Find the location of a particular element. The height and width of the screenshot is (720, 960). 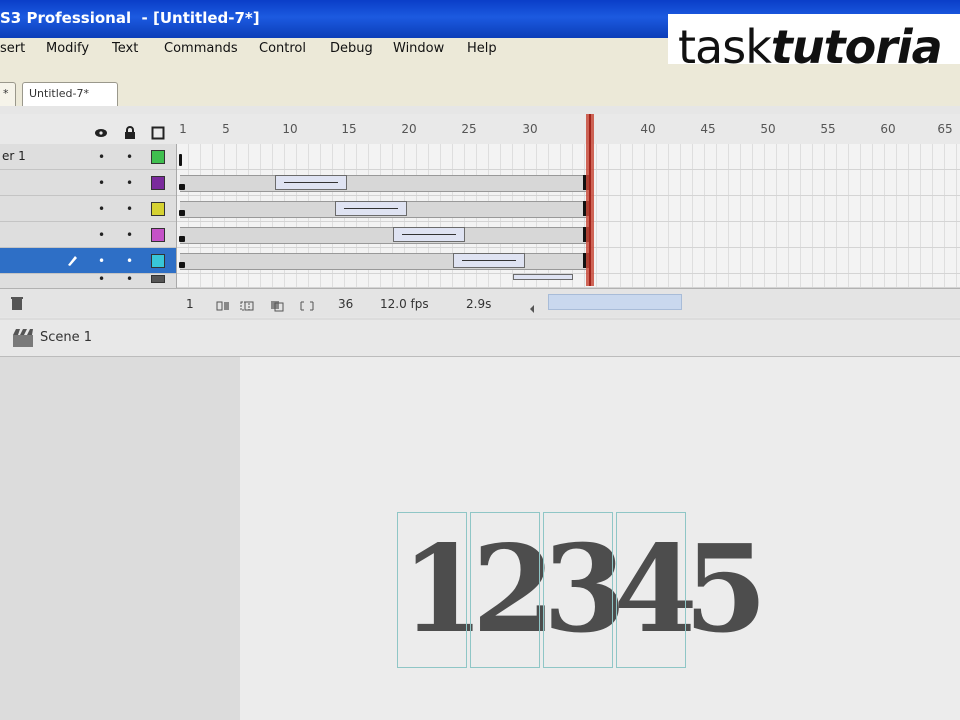

window-title: S3 Professional - [Untitled-7*] is located at coordinates (130, 18).